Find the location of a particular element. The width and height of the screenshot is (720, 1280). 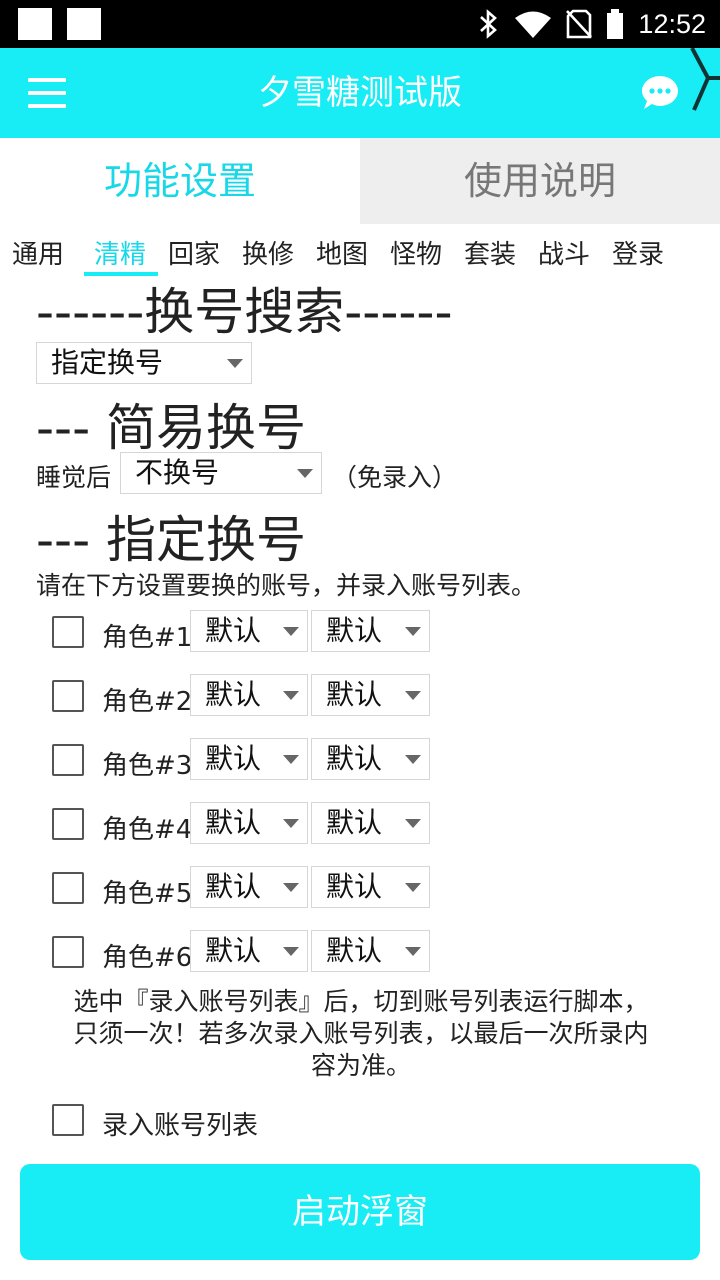

subtab-repair: 换修 is located at coordinates (268, 252).